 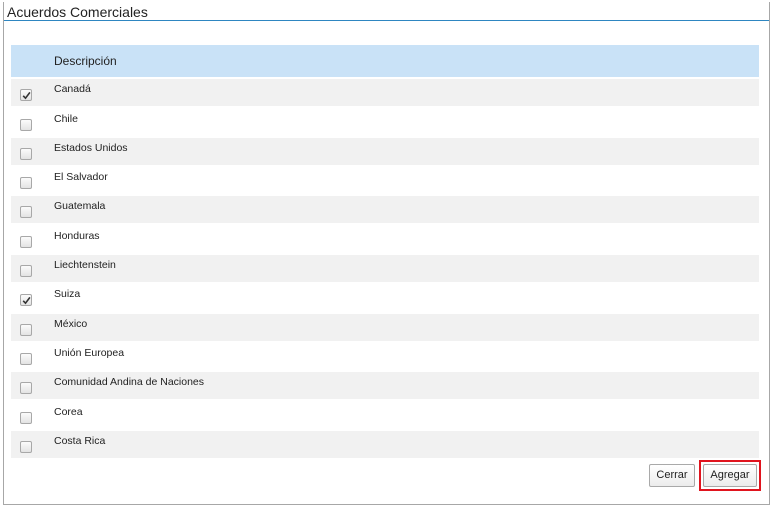 I want to click on grid-header: Descripción, so click(x=385, y=61).